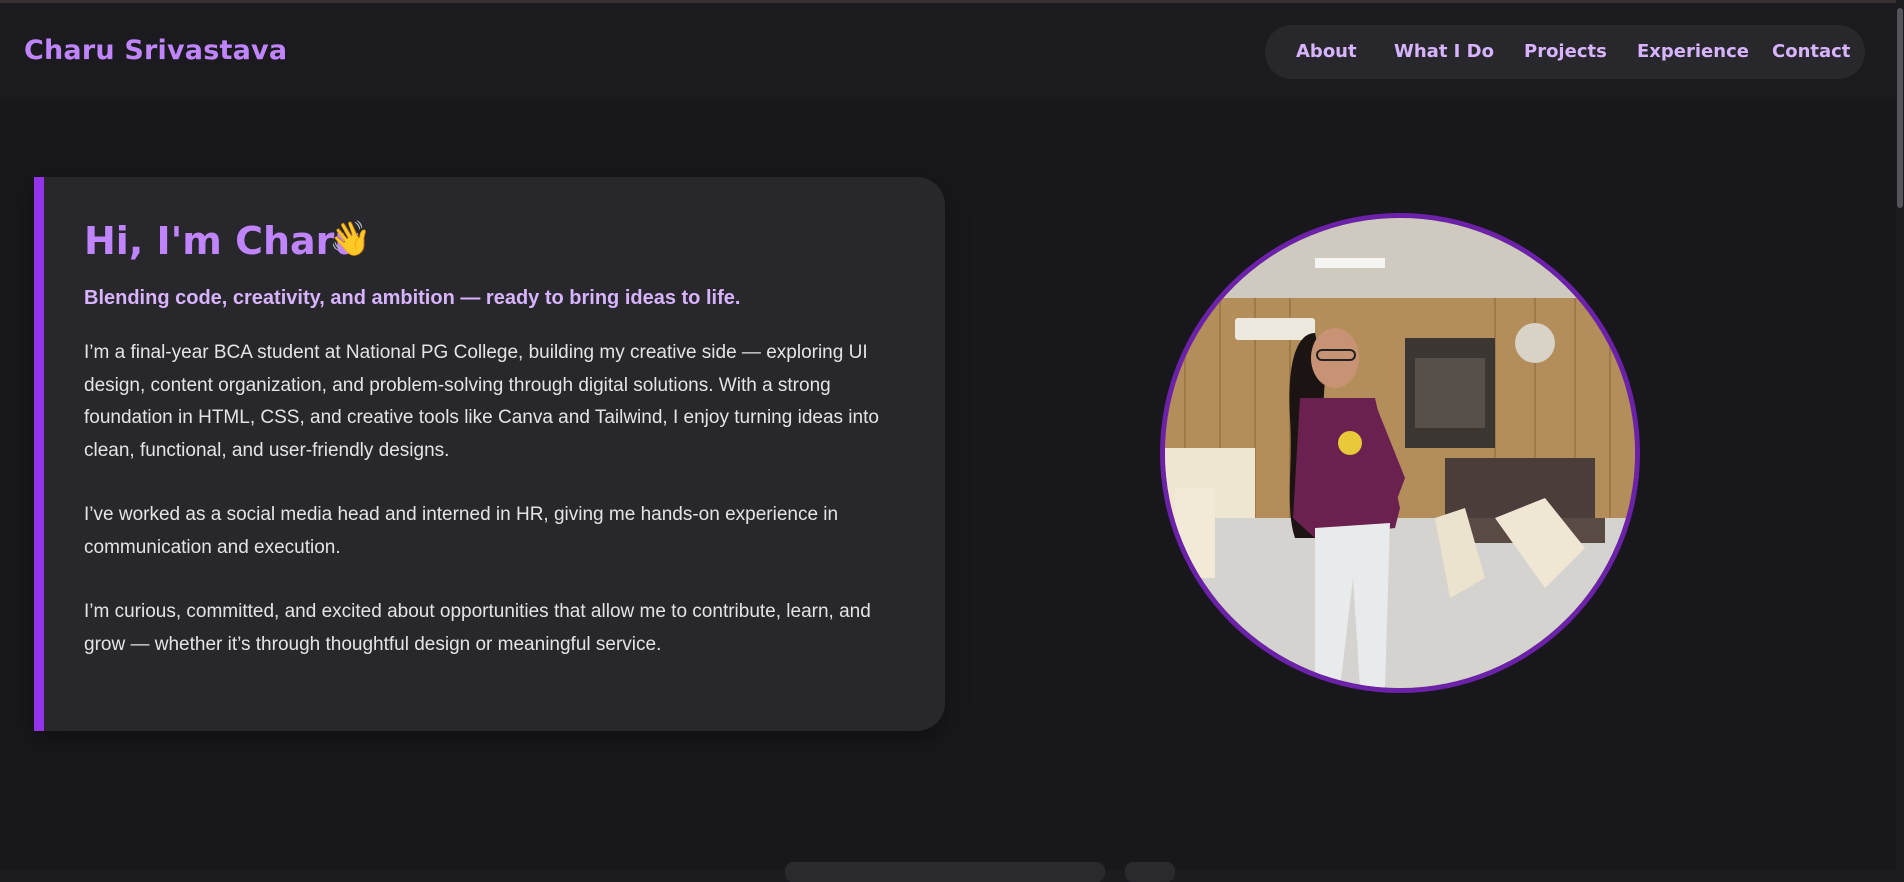  Describe the element at coordinates (350, 239) in the screenshot. I see `waving-hand-icon: 👋` at that location.